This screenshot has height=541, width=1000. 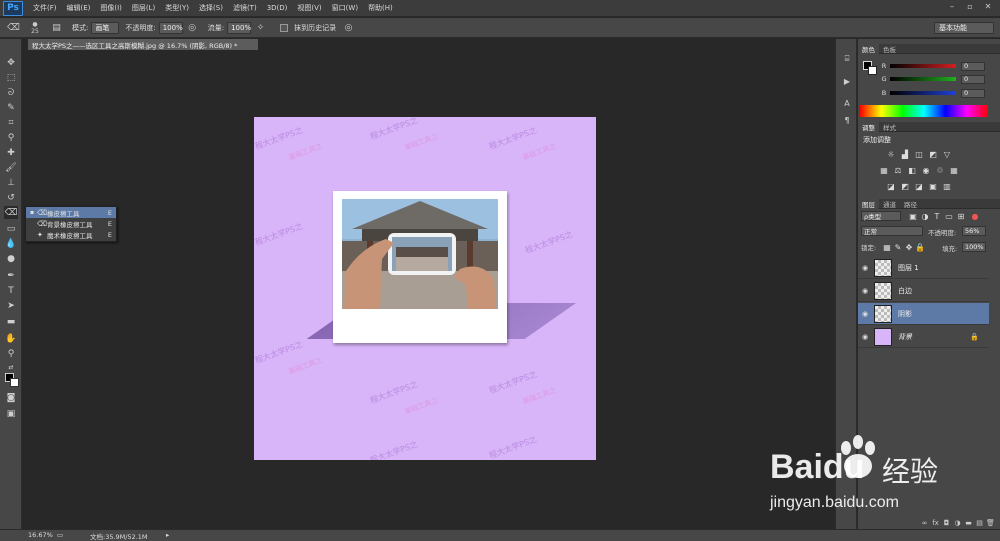 I want to click on layer-row-selected: ◉ 阴影, so click(x=923, y=314).